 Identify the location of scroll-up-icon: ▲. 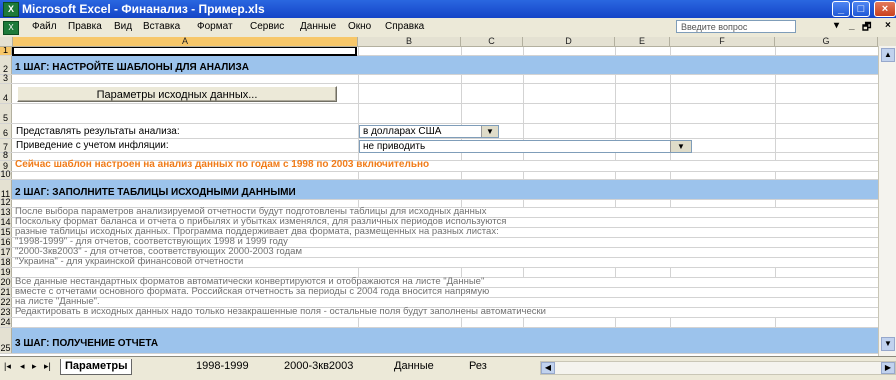
(888, 55).